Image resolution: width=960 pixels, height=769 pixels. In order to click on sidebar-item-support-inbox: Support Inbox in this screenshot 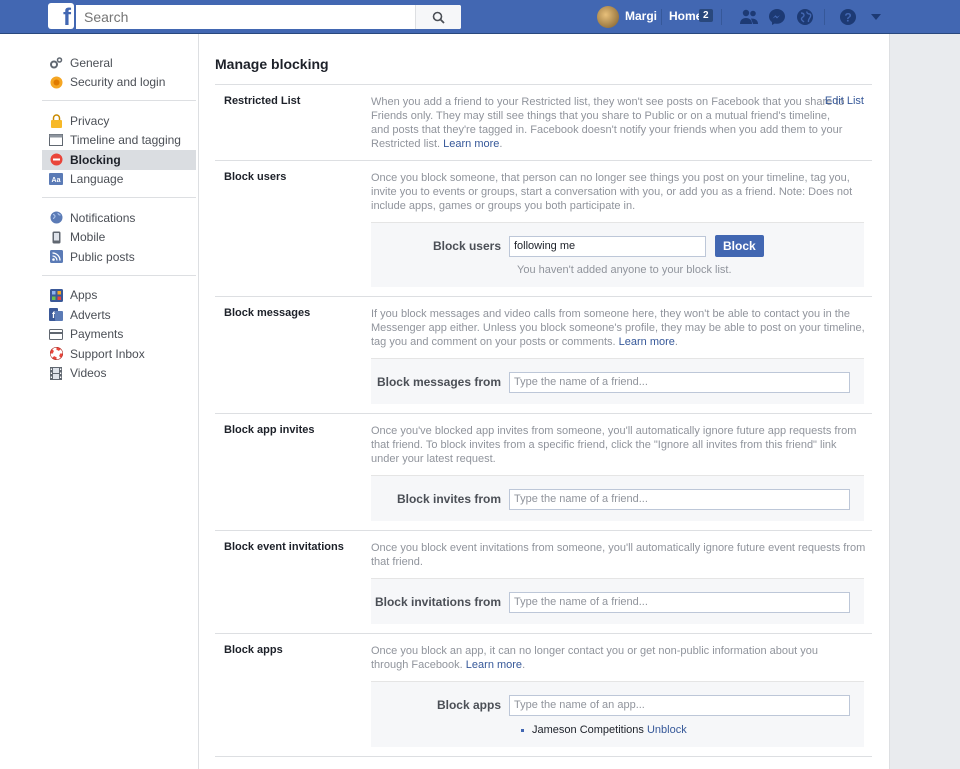, I will do `click(119, 354)`.